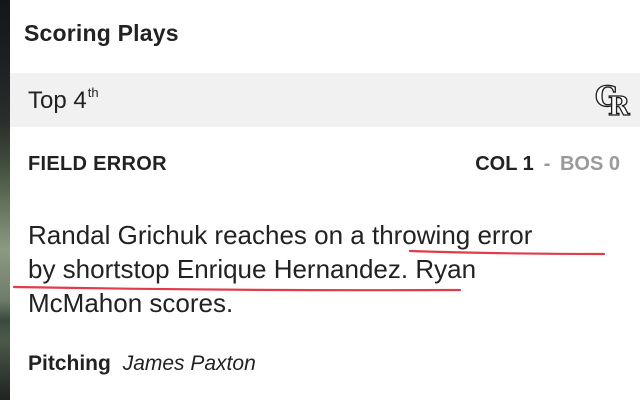 The width and height of the screenshot is (640, 400). What do you see at coordinates (614, 164) in the screenshot?
I see `away-score: 0` at bounding box center [614, 164].